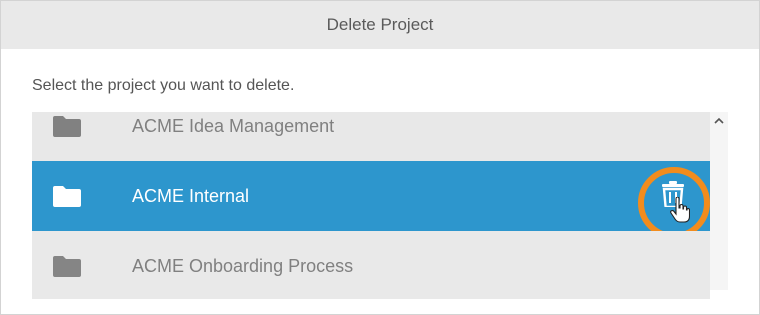 Image resolution: width=760 pixels, height=315 pixels. What do you see at coordinates (191, 195) in the screenshot?
I see `project-label: ACME Internal` at bounding box center [191, 195].